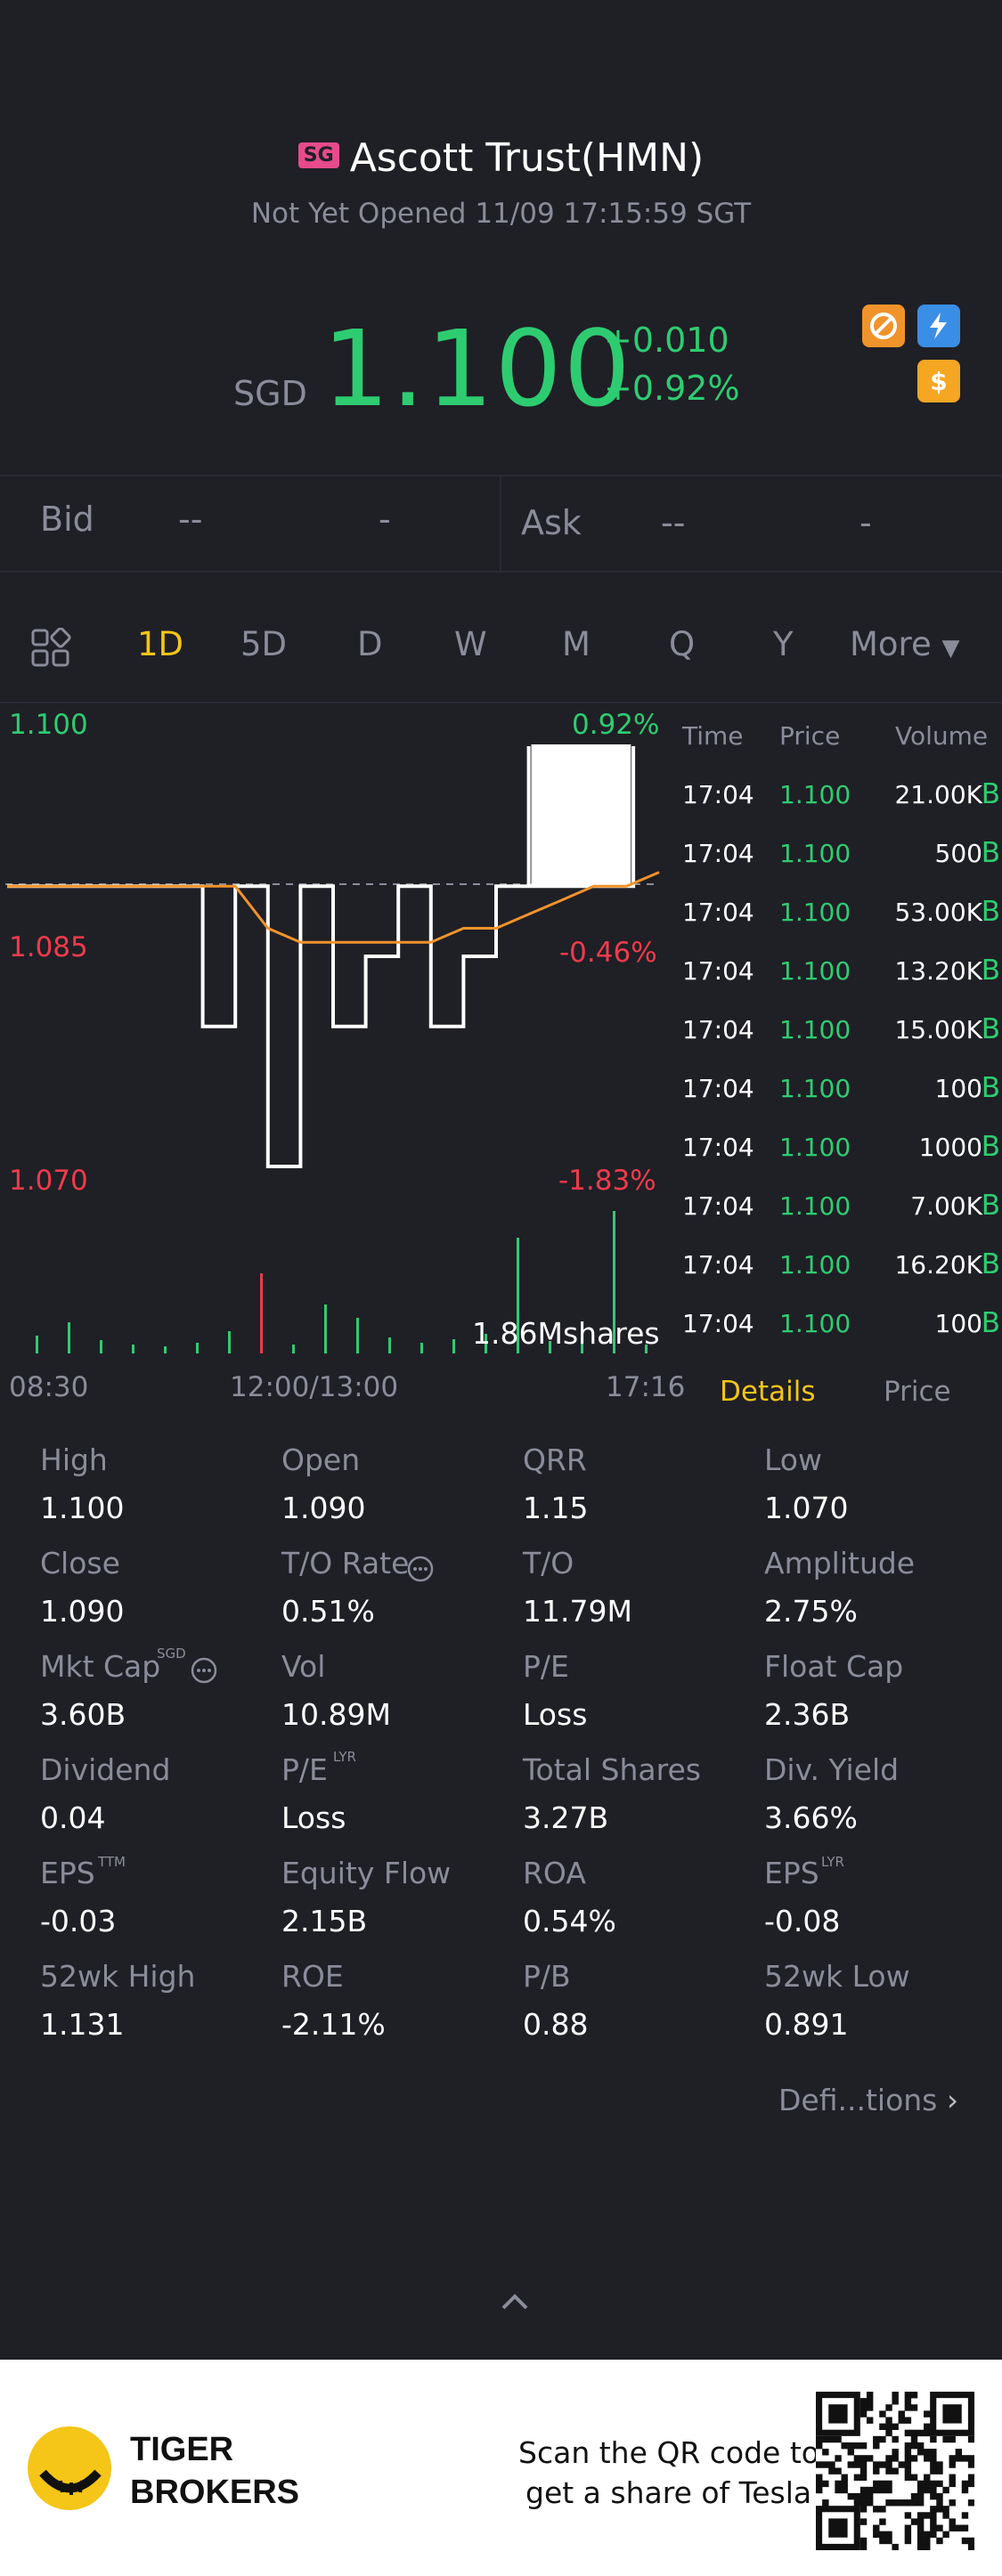  What do you see at coordinates (325, 1921) in the screenshot?
I see `detail-value: 2.15B` at bounding box center [325, 1921].